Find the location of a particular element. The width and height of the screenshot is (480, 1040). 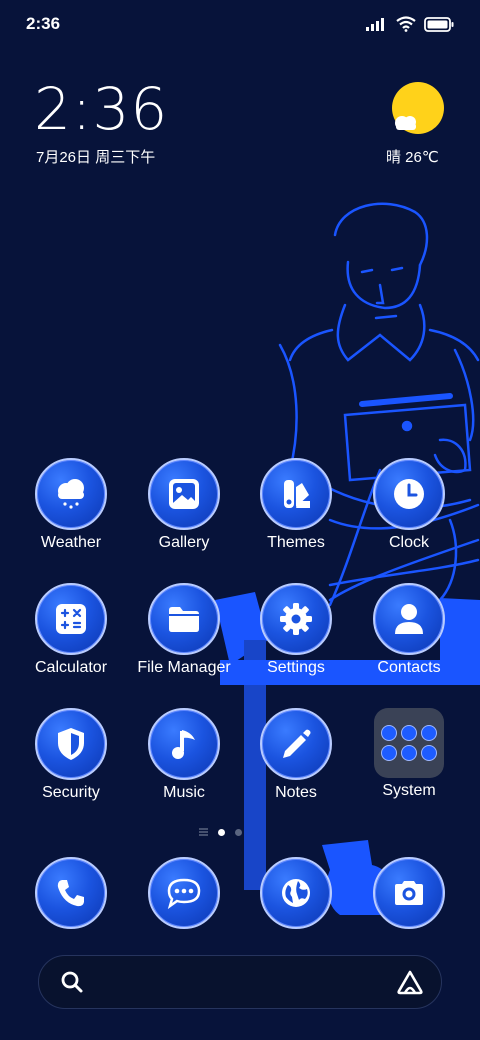

cloud-snow-icon is located at coordinates (71, 494).